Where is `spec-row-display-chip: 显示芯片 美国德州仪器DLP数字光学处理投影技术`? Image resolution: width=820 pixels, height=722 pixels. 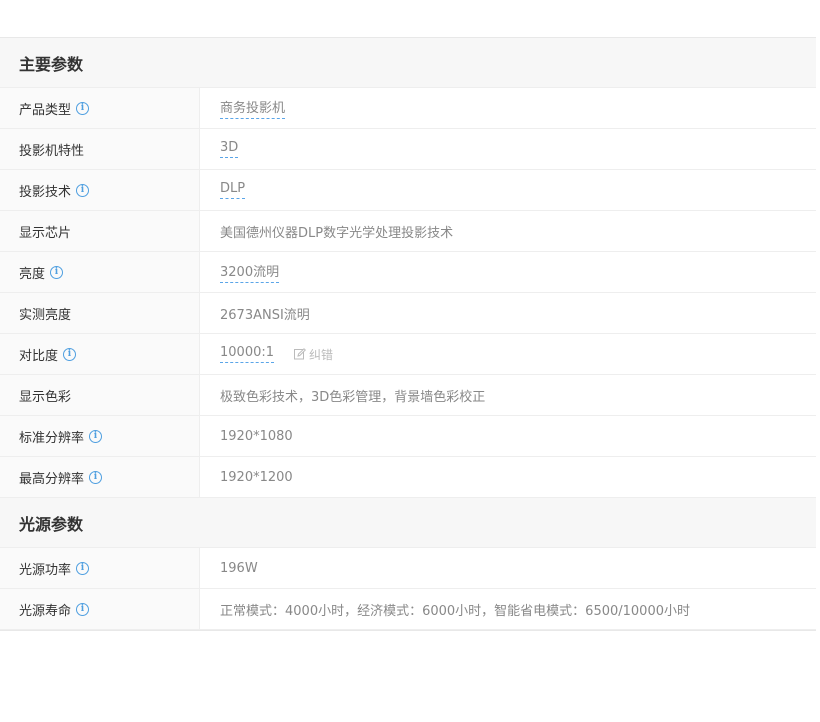 spec-row-display-chip: 显示芯片 美国德州仪器DLP数字光学处理投影技术 is located at coordinates (408, 231).